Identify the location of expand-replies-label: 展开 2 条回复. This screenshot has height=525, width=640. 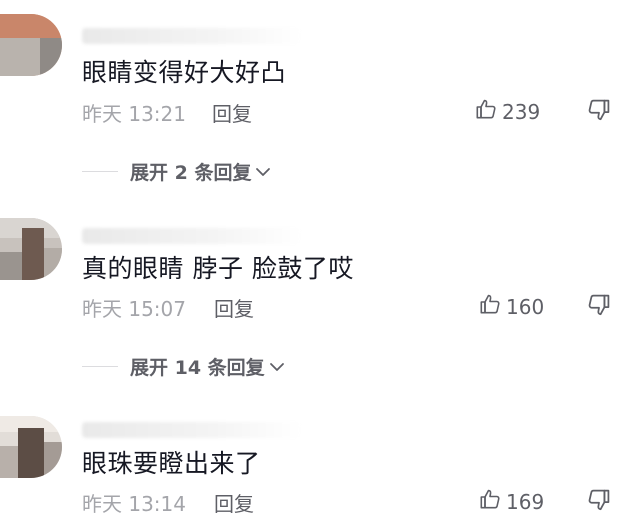
(191, 173).